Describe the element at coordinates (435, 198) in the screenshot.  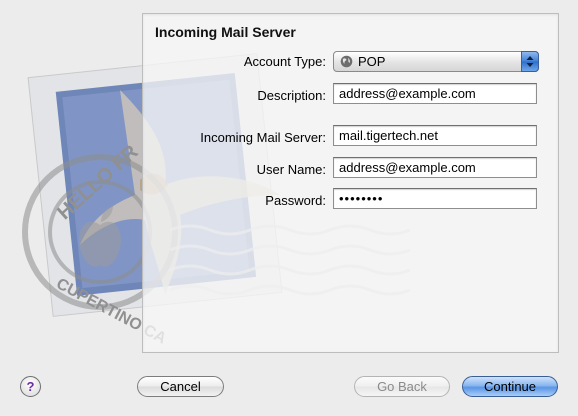
I see `password-field: ••••••••` at that location.